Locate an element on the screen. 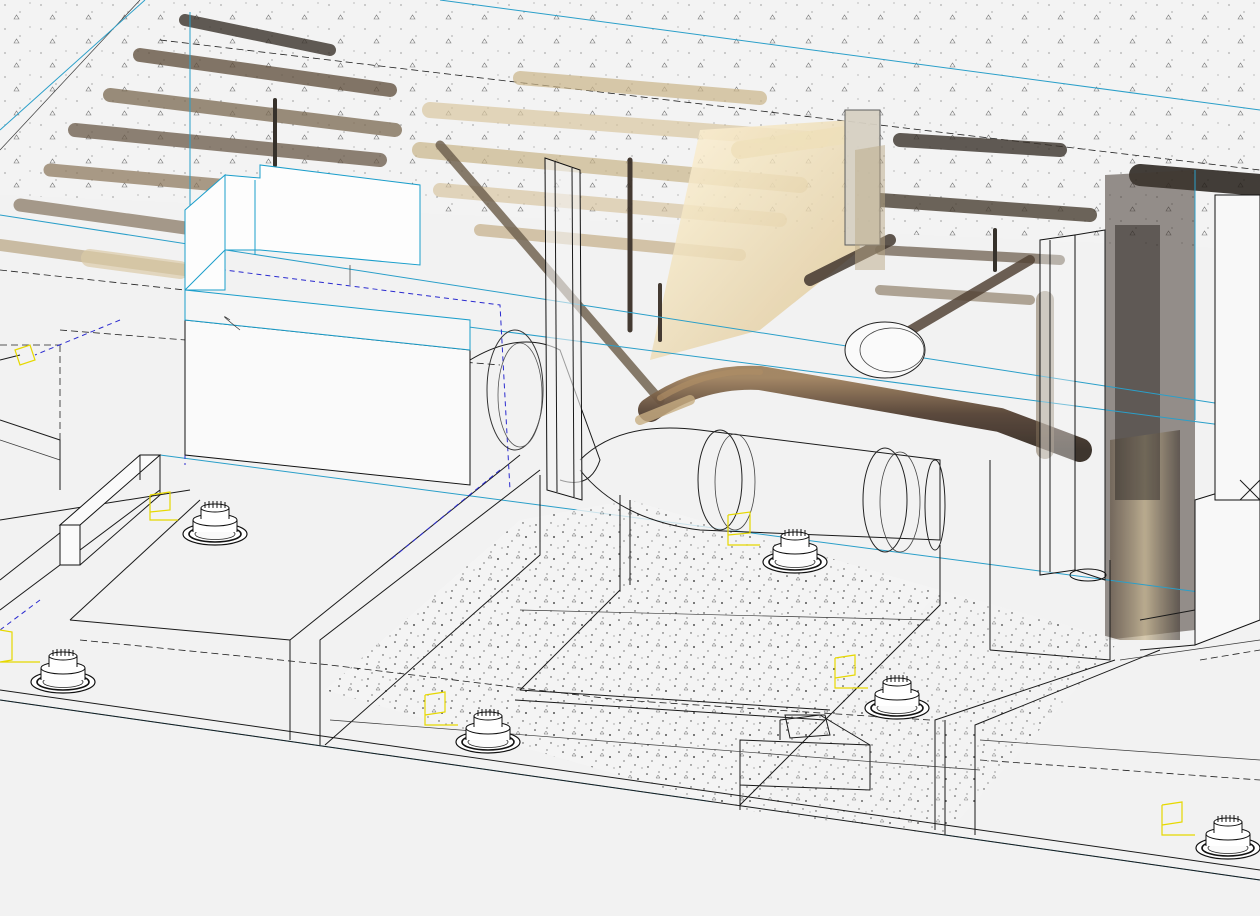 This screenshot has width=1260, height=916. column-center is located at coordinates (563, 329).